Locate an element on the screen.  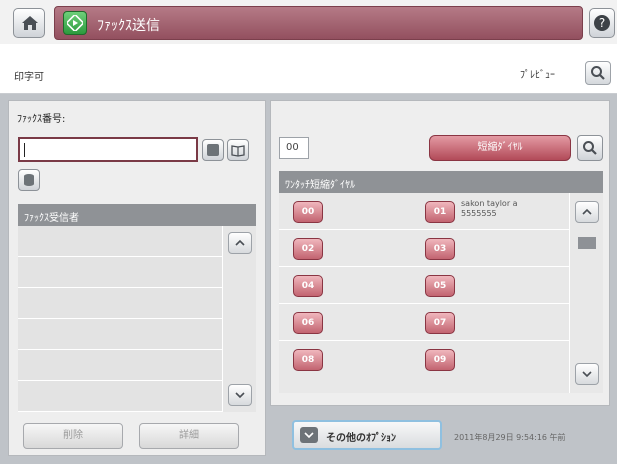
more-options-button: その他のｵﾌﾟｼｮﾝ is located at coordinates (367, 435).